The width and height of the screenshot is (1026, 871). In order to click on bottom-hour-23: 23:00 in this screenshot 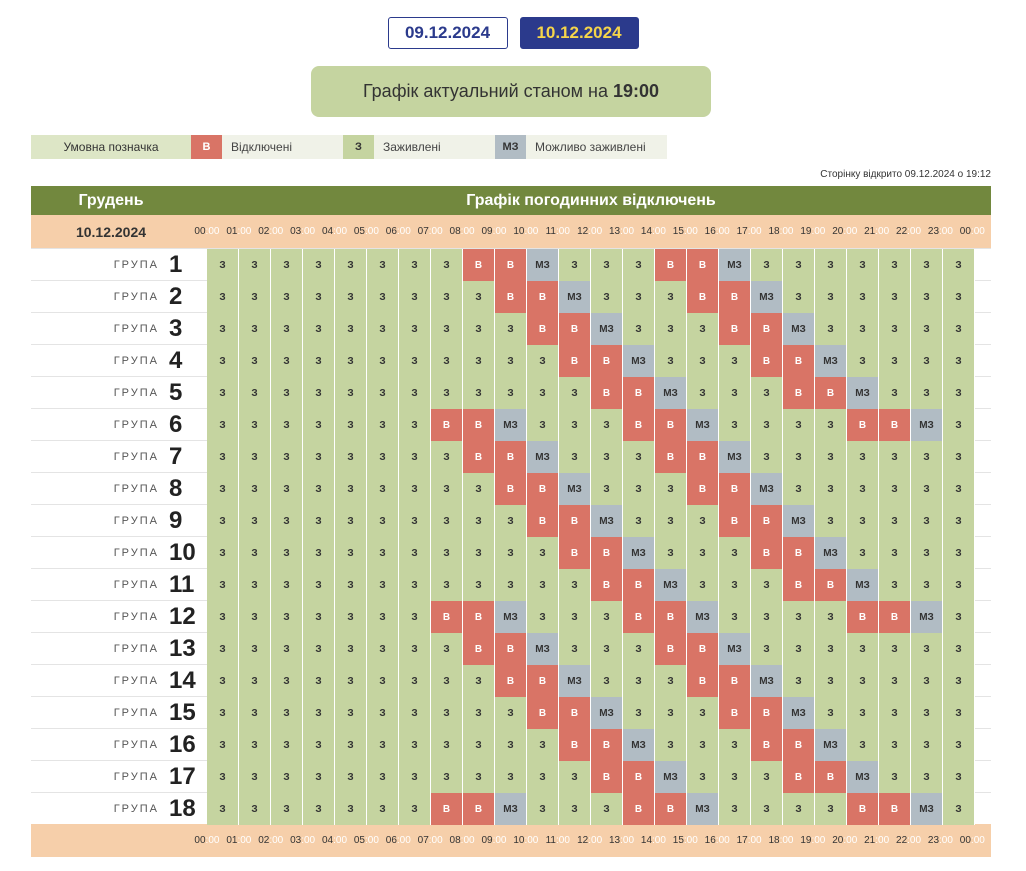, I will do `click(940, 840)`.